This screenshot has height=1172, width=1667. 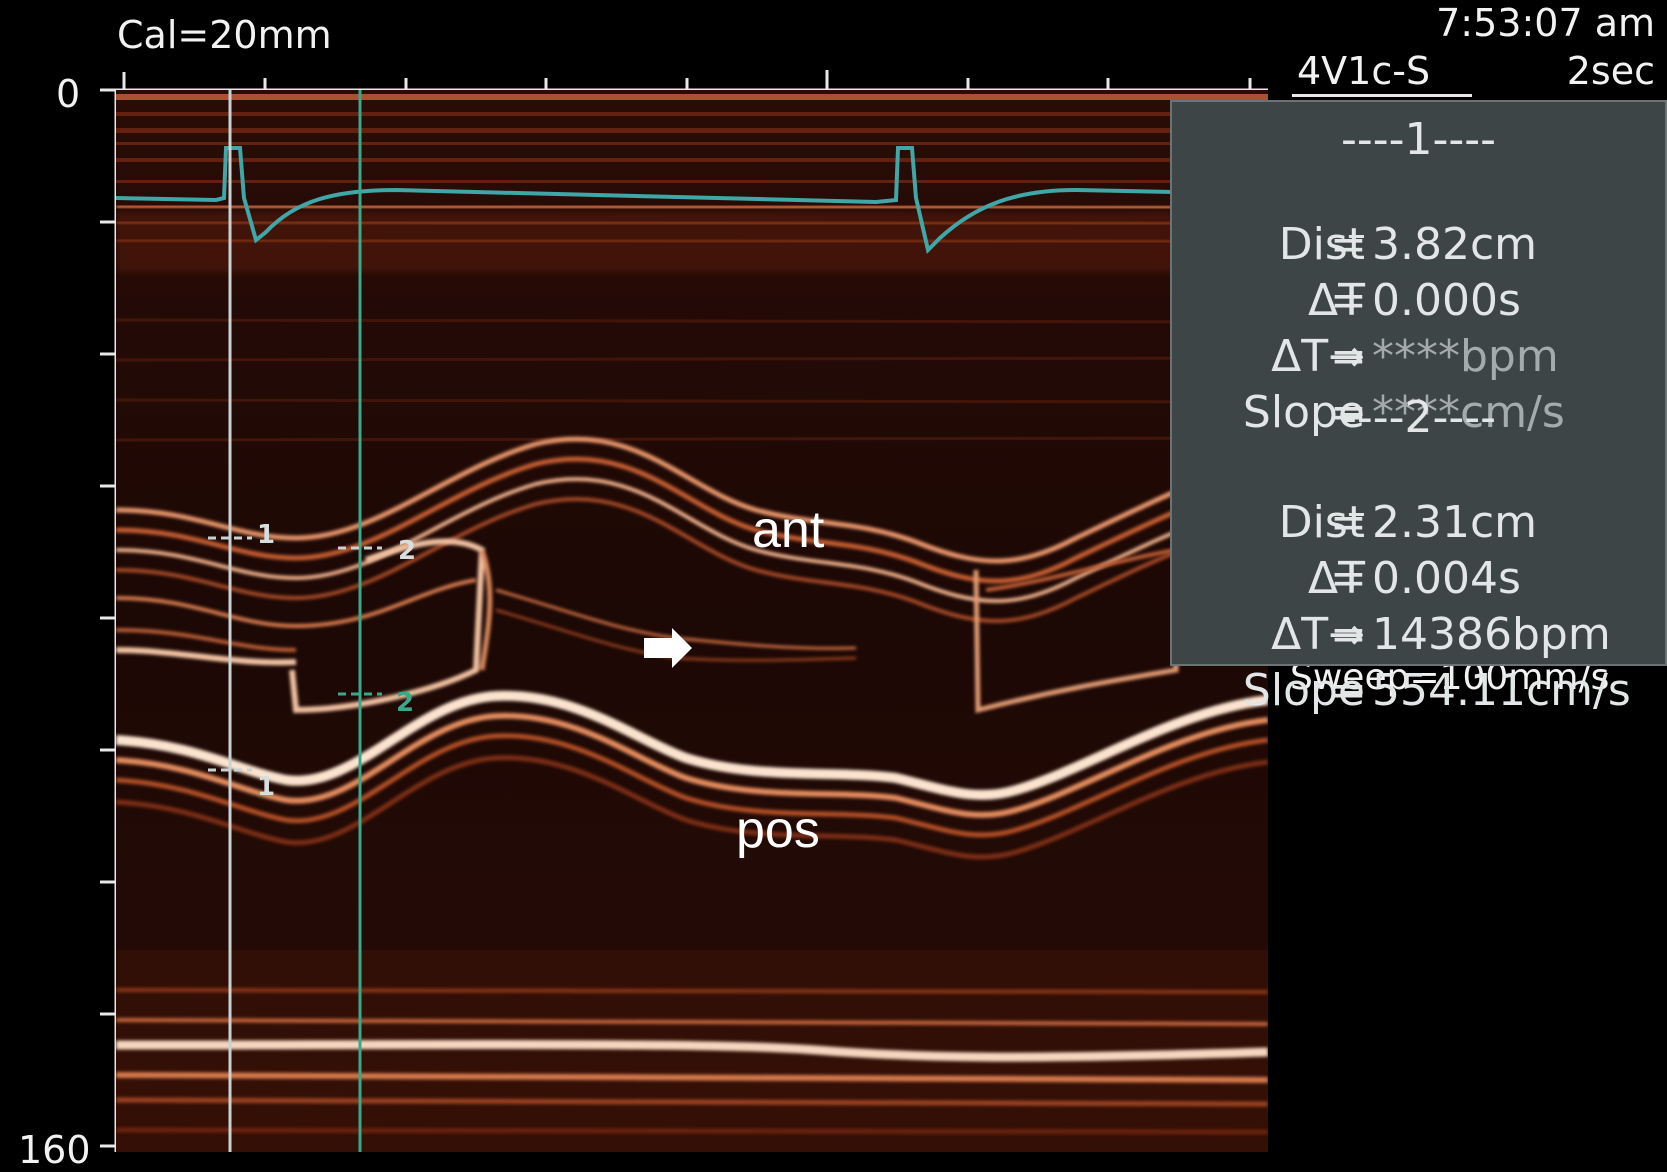 What do you see at coordinates (407, 551) in the screenshot?
I see `cursor-2-marker-top: 2` at bounding box center [407, 551].